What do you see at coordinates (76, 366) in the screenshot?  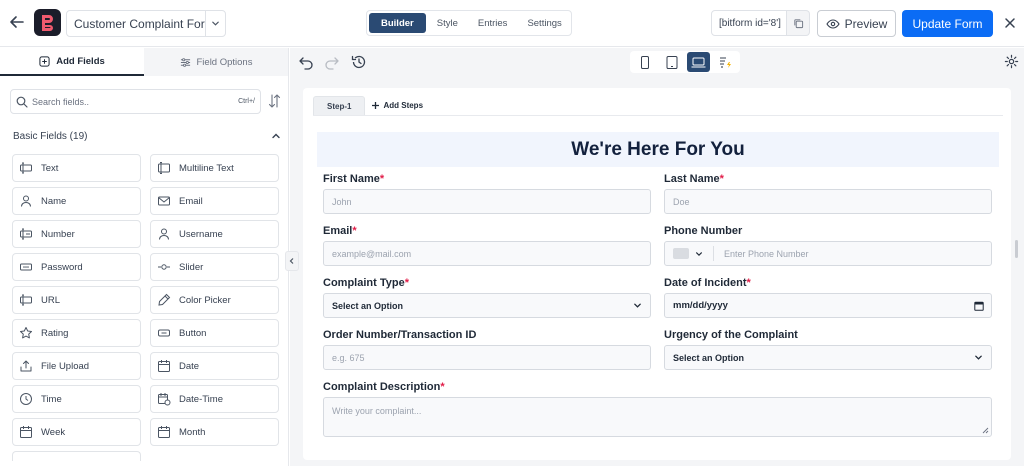 I see `field-file-upload: File Upload` at bounding box center [76, 366].